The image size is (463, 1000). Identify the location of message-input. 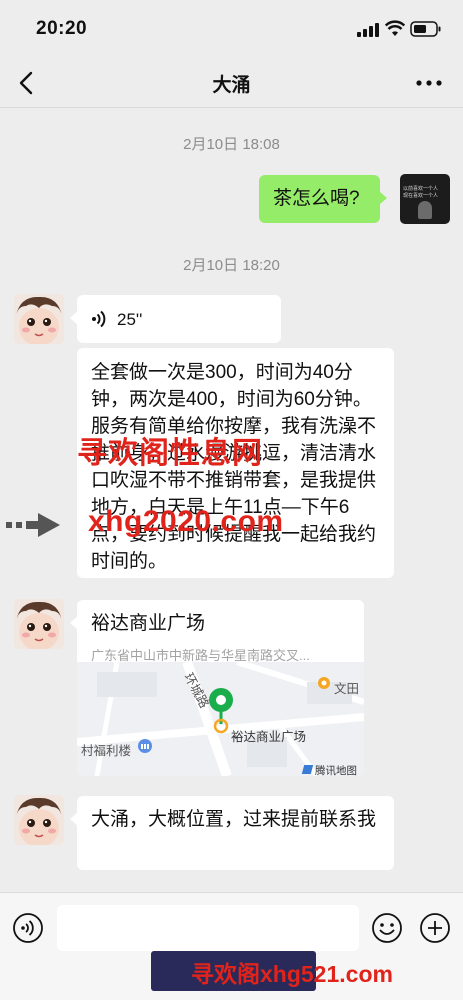
(208, 928).